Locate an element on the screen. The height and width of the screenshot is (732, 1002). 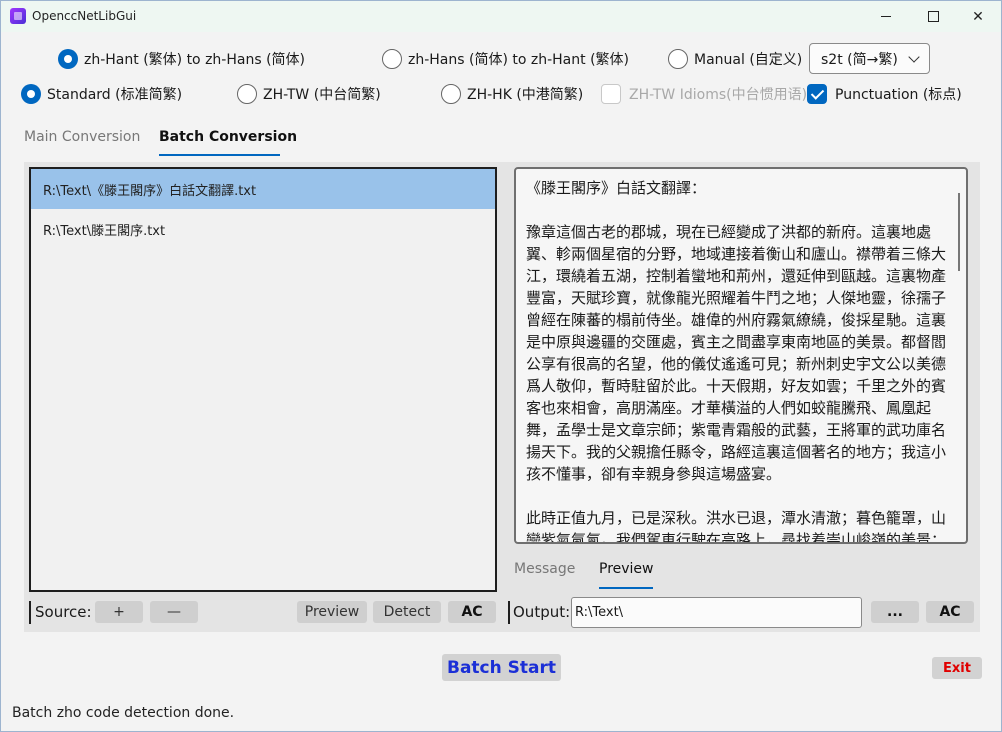
batch-start-button: Batch Start is located at coordinates (501, 667).